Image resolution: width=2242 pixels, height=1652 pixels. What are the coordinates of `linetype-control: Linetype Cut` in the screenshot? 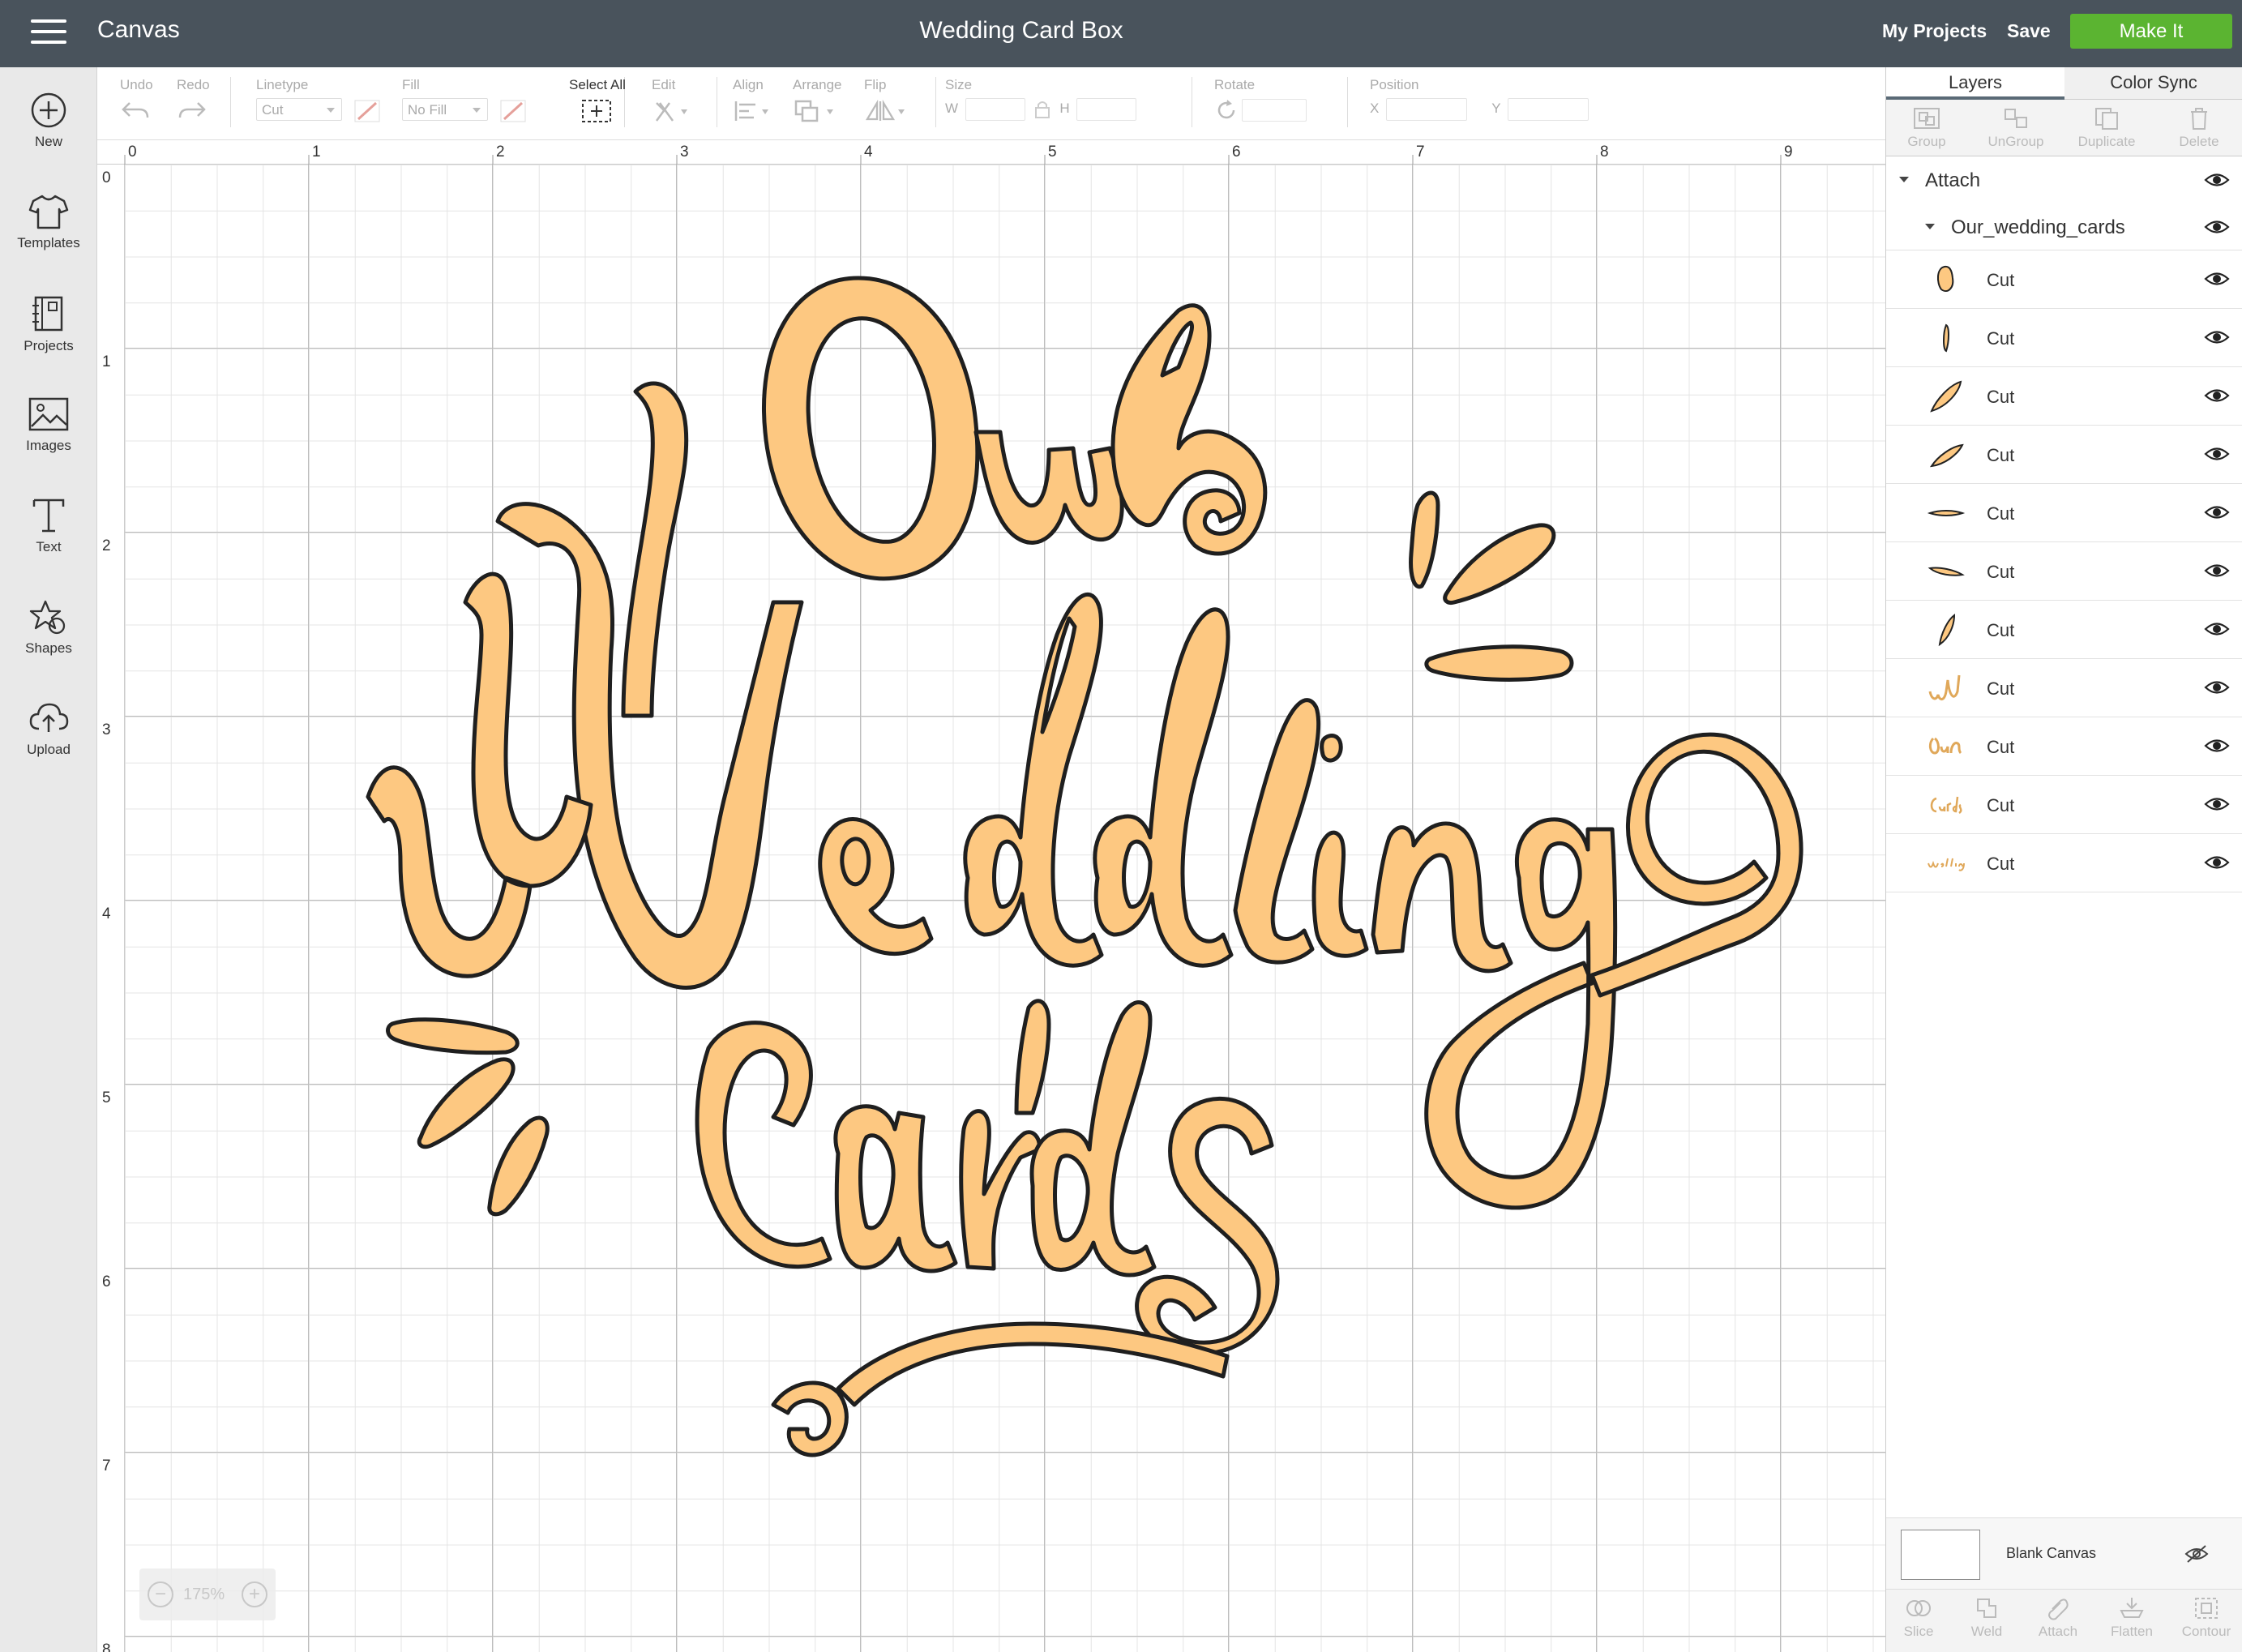 It's located at (319, 100).